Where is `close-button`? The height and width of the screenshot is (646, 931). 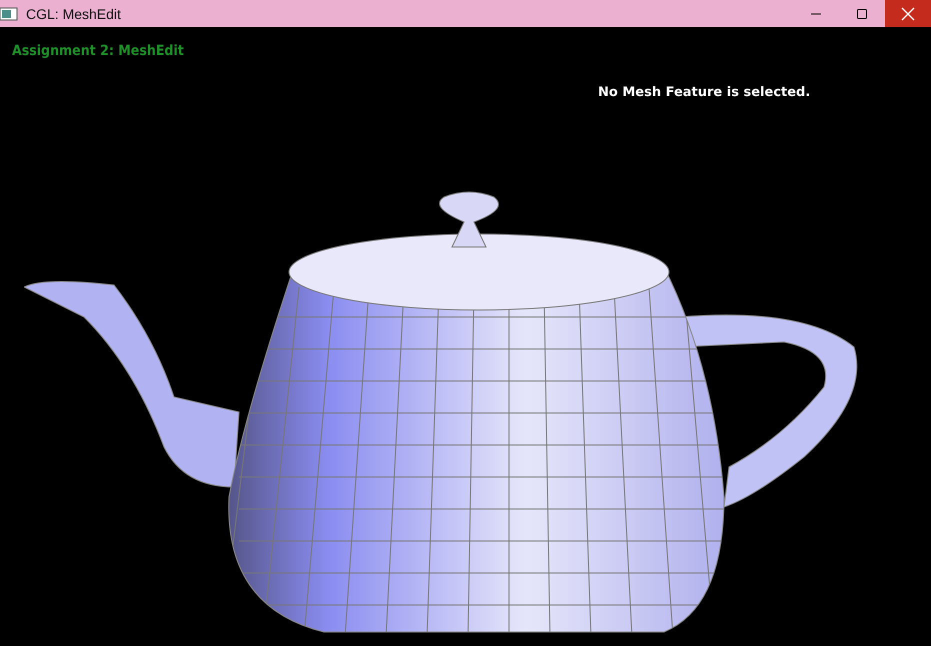 close-button is located at coordinates (908, 13).